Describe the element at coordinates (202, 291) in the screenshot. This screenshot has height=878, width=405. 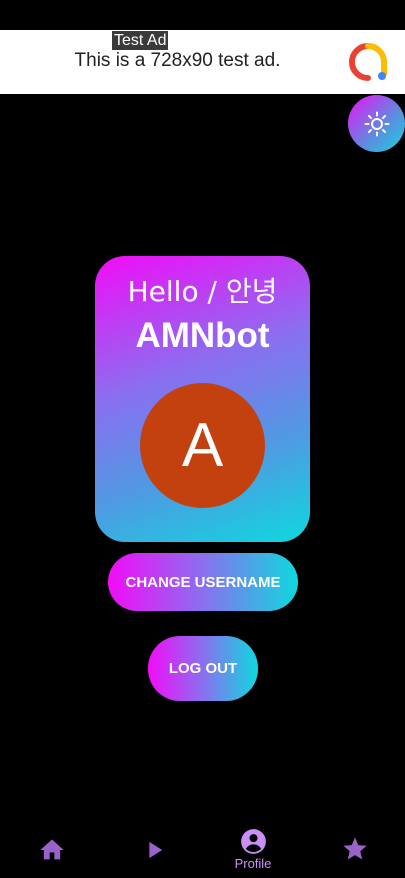
I see `greeting-text: Hello / 안녕` at that location.